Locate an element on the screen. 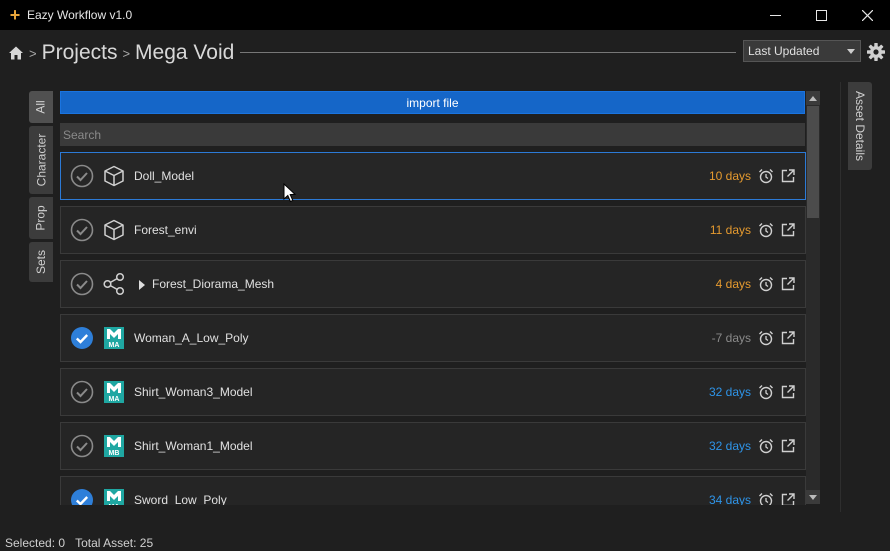 This screenshot has width=890, height=551. maya-mb-icon: MB is located at coordinates (114, 446).